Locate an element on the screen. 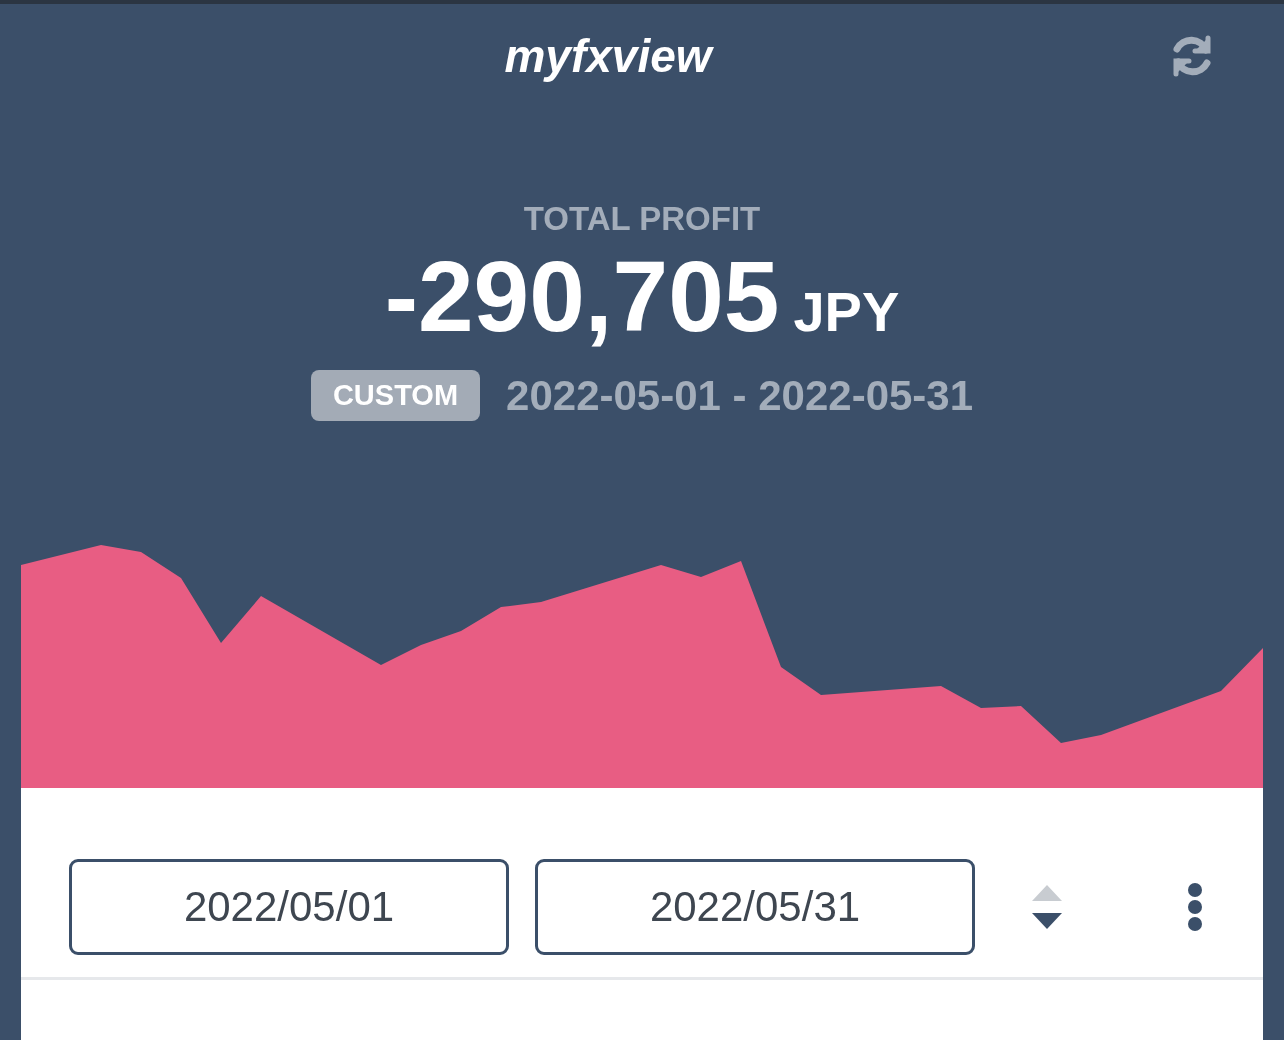 Image resolution: width=1284 pixels, height=1040 pixels. currency-label: JPY is located at coordinates (846, 311).